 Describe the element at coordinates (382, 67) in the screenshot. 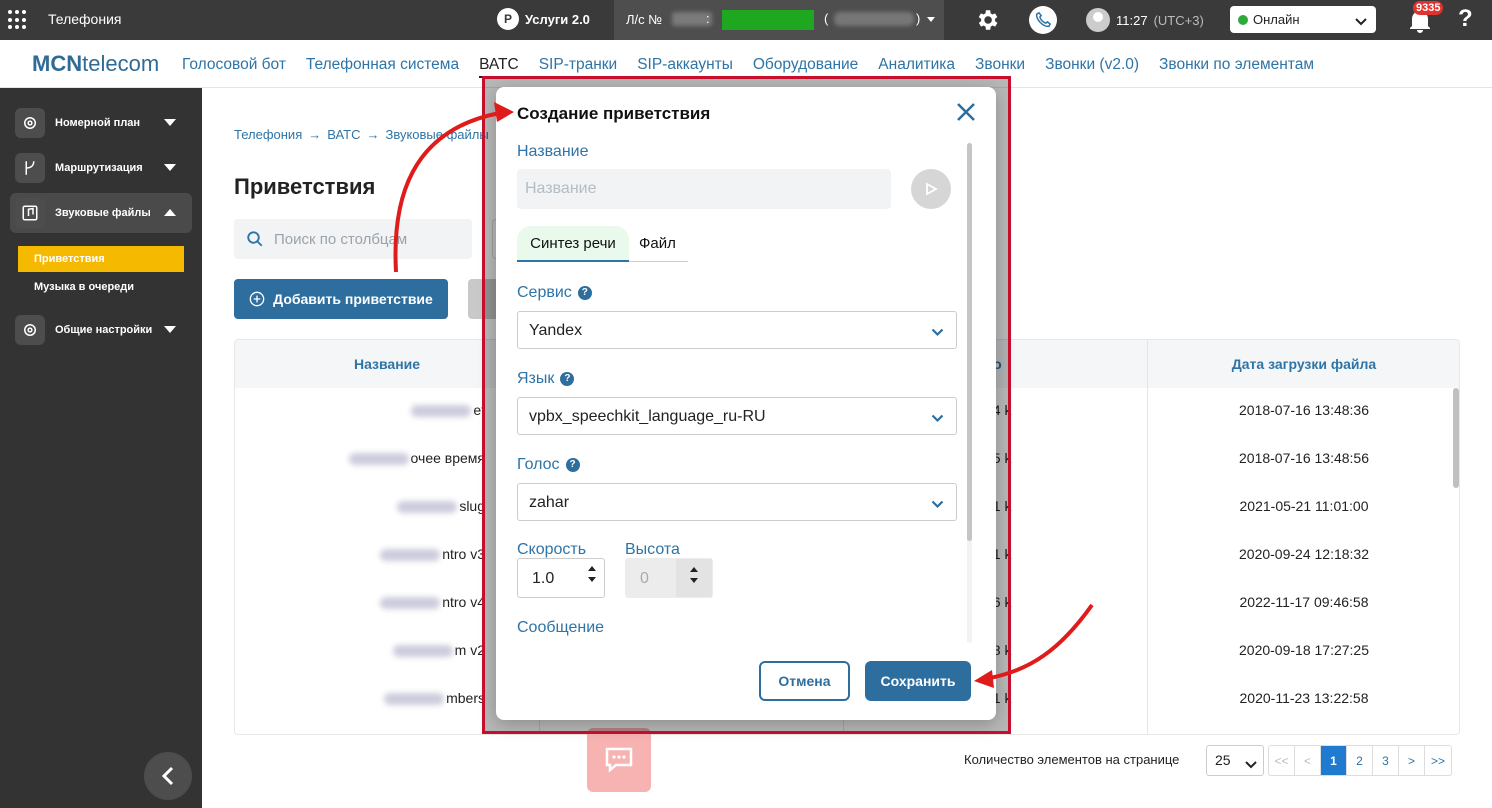

I see `nav-tab-phone-system: Телефонная система` at that location.